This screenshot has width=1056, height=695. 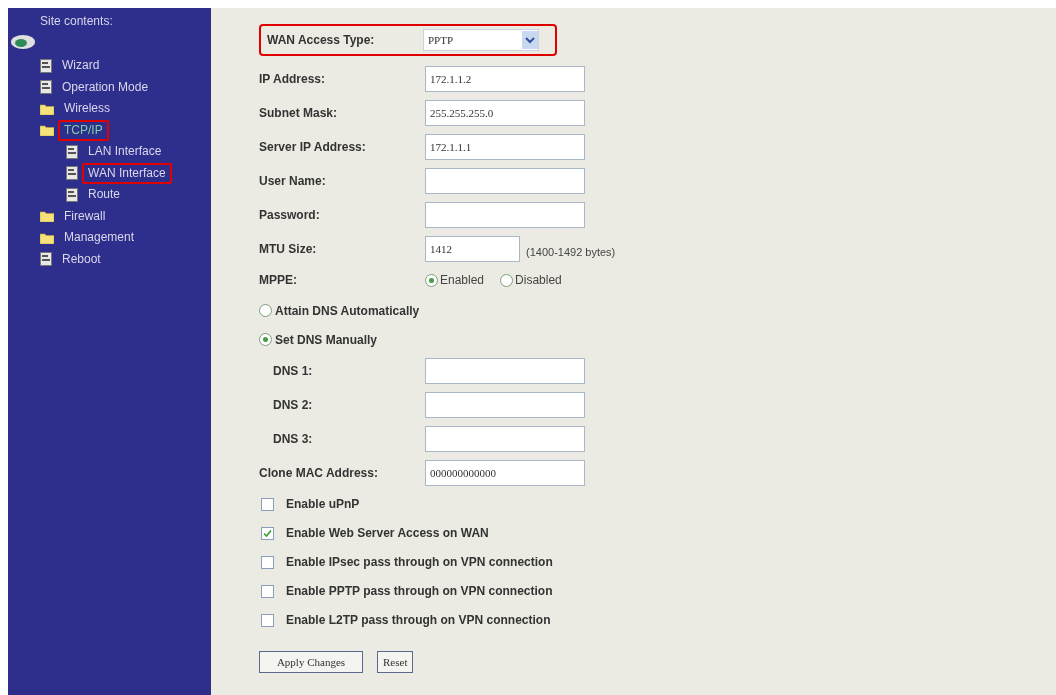 What do you see at coordinates (125, 152) in the screenshot?
I see `sidebar-item: LAN Interface` at bounding box center [125, 152].